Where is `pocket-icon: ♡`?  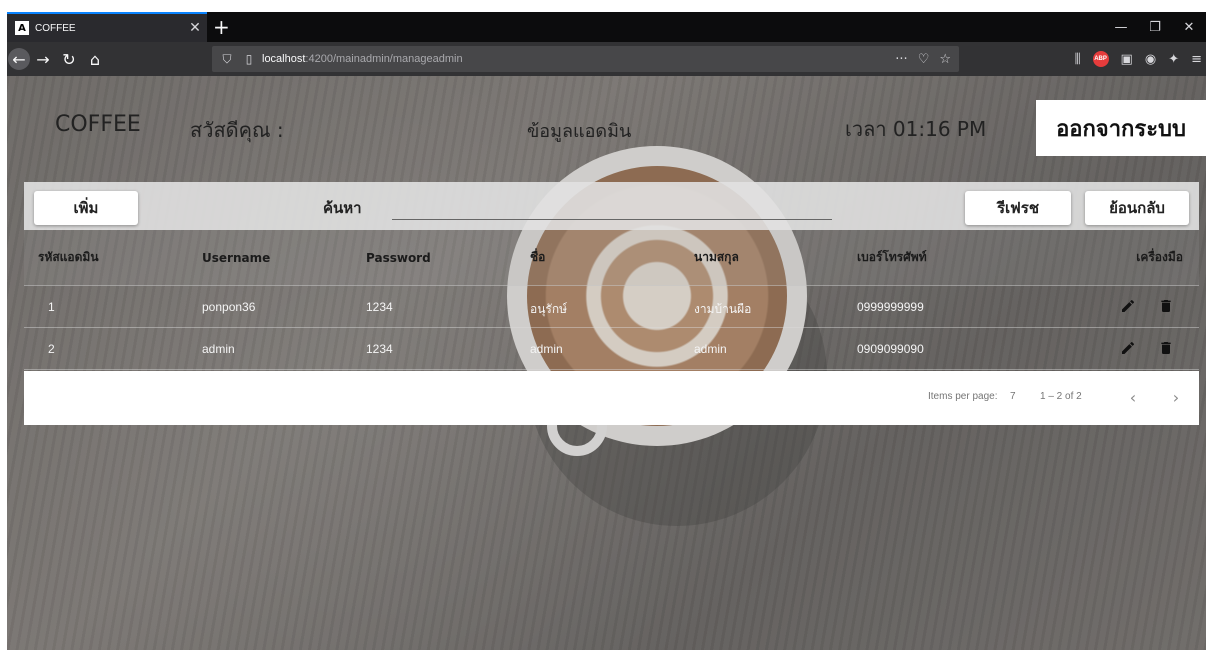 pocket-icon: ♡ is located at coordinates (924, 59).